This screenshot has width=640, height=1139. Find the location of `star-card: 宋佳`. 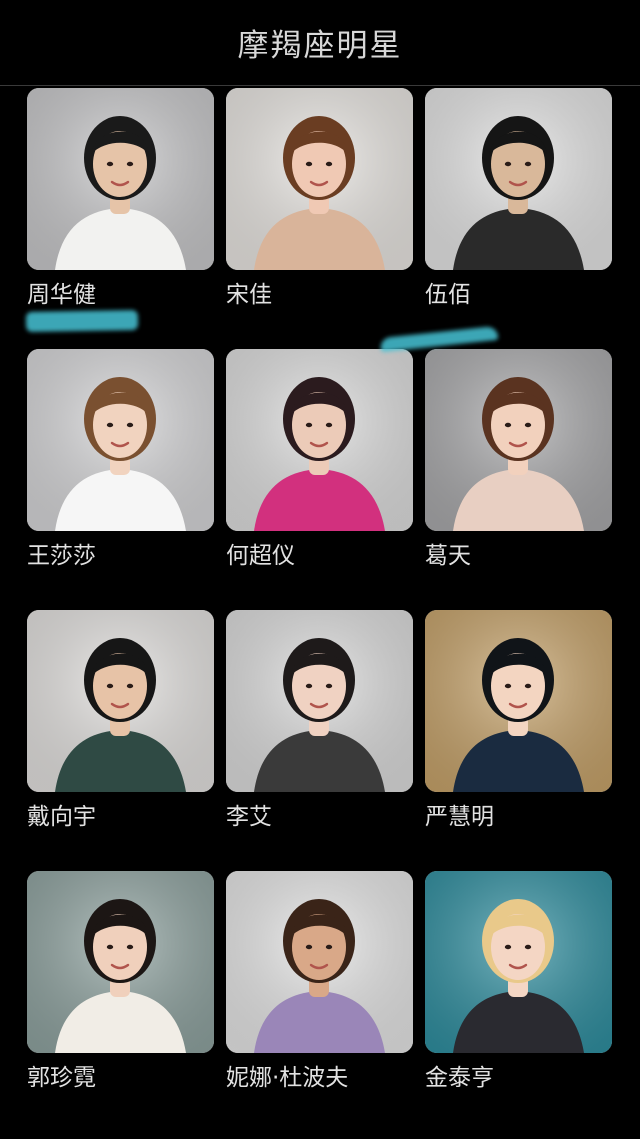

star-card: 宋佳 is located at coordinates (319, 218).